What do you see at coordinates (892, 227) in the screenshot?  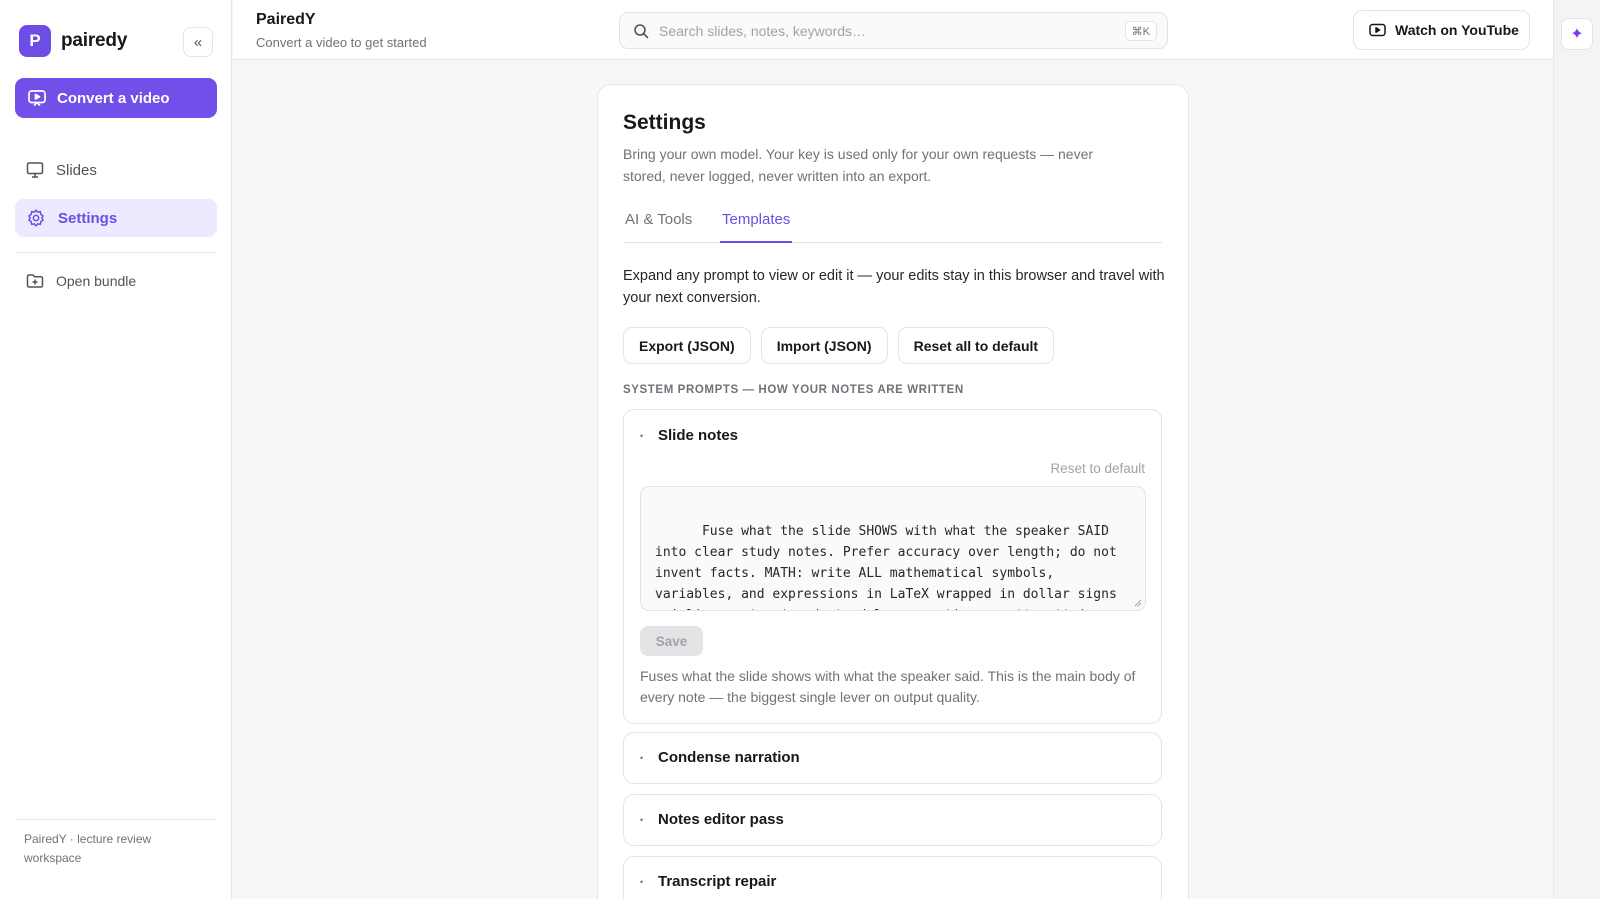 I see `settings-tabs: AI & Tools Templates` at bounding box center [892, 227].